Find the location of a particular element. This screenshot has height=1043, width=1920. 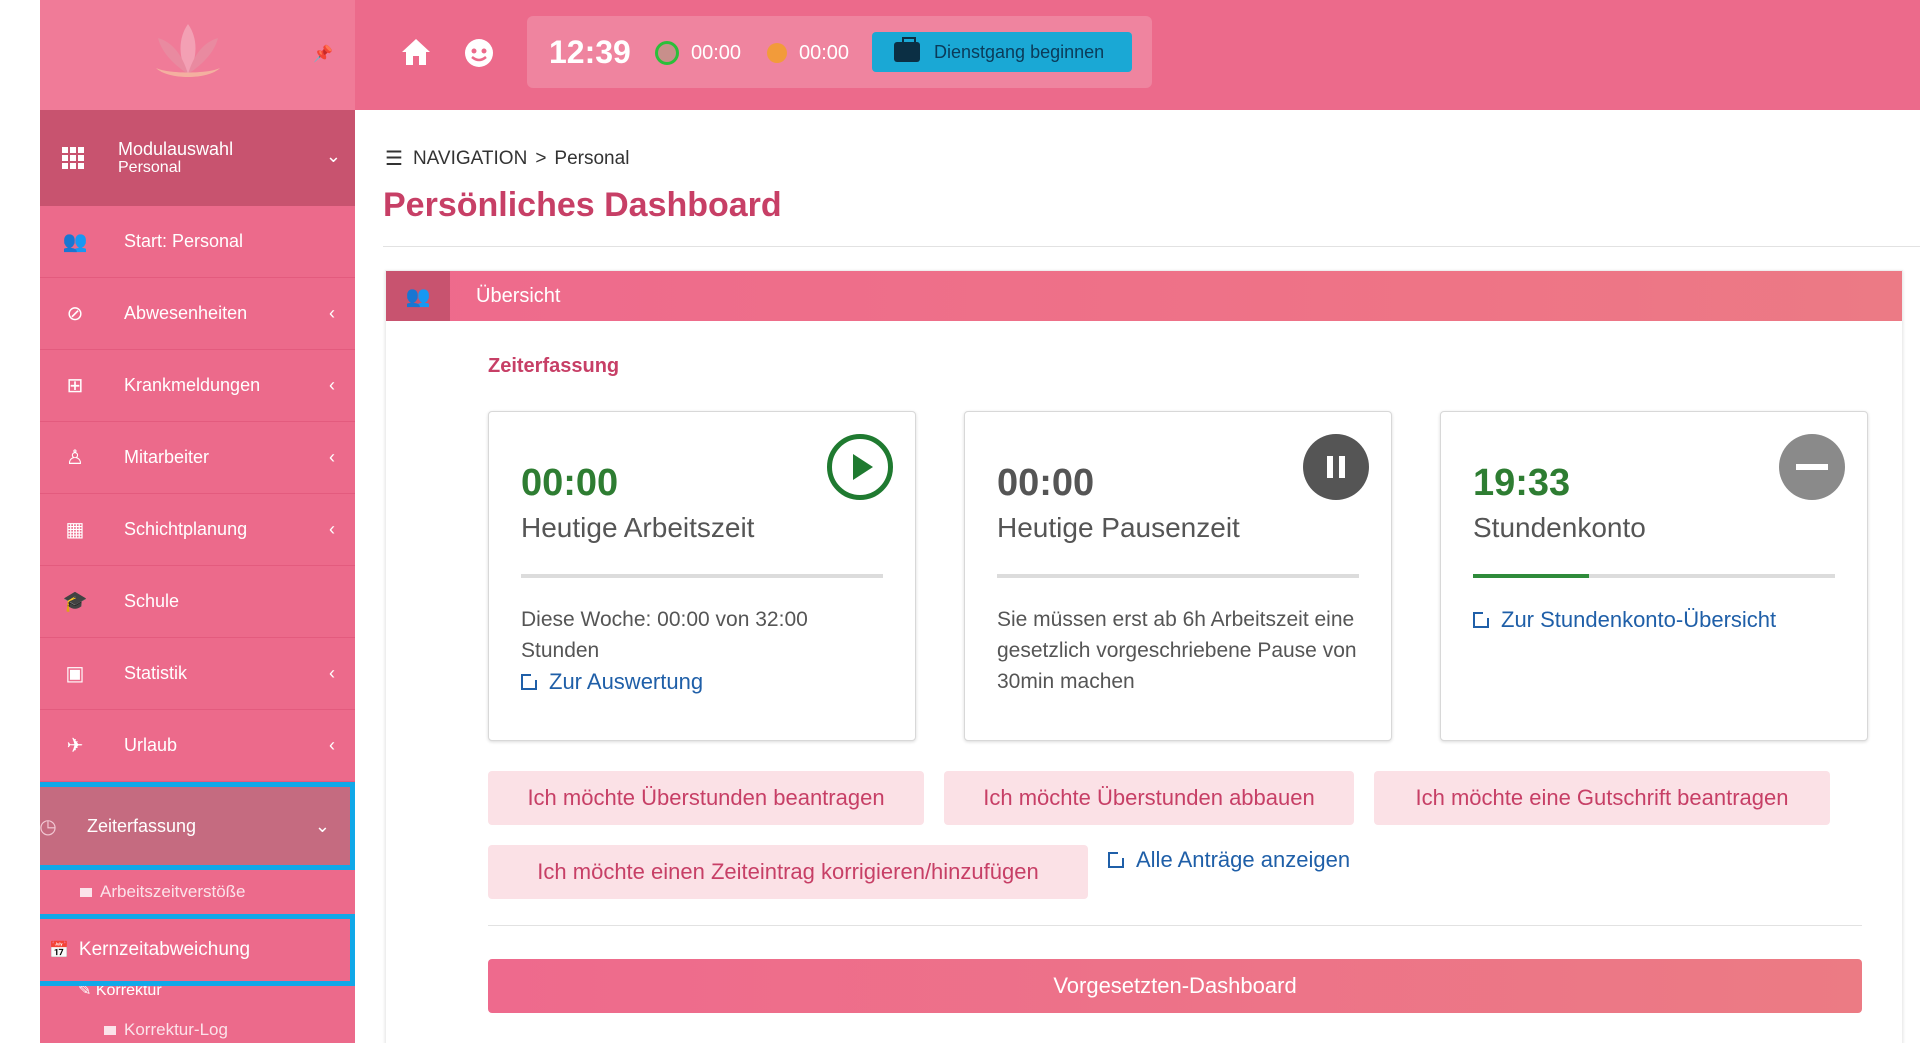

sidebar-item-statistik: ▣ Statistik ‹ is located at coordinates (197, 674).